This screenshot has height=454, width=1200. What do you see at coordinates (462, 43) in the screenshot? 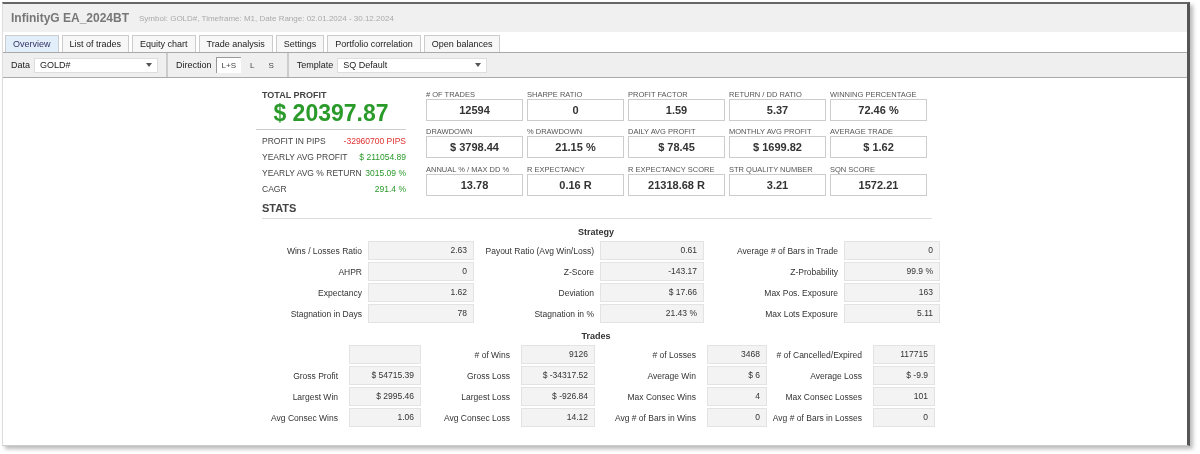
I see `tab: Open balances` at bounding box center [462, 43].